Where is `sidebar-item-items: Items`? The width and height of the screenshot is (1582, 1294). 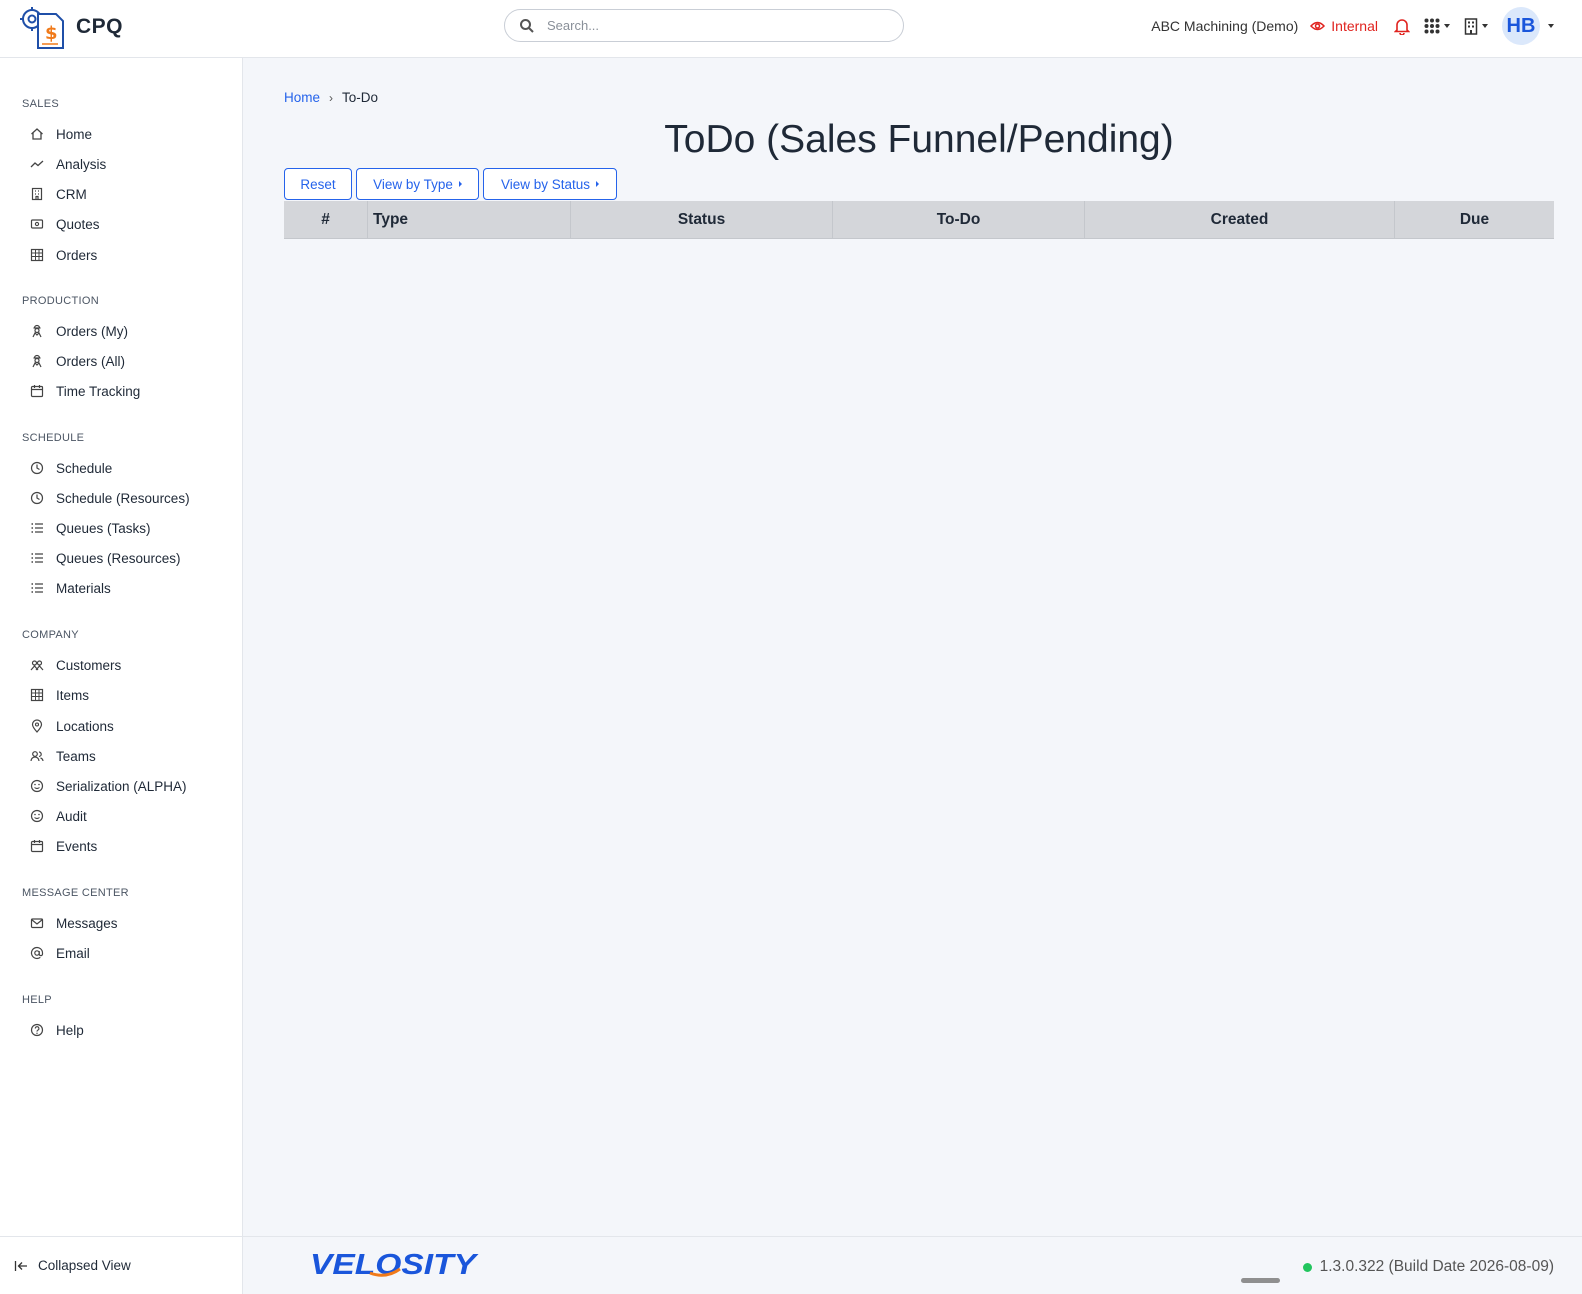
sidebar-item-items: Items is located at coordinates (59, 695).